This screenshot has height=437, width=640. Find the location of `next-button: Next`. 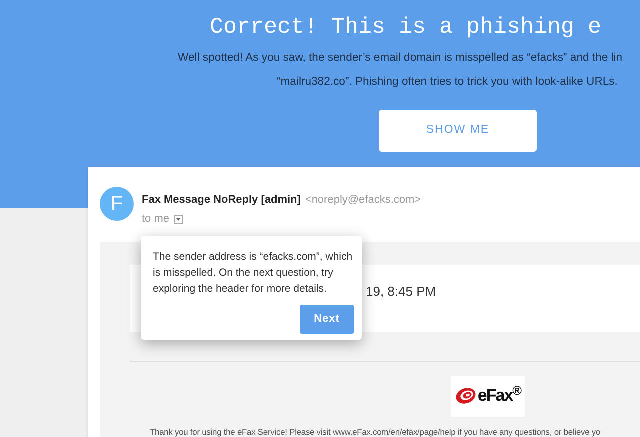

next-button: Next is located at coordinates (327, 319).